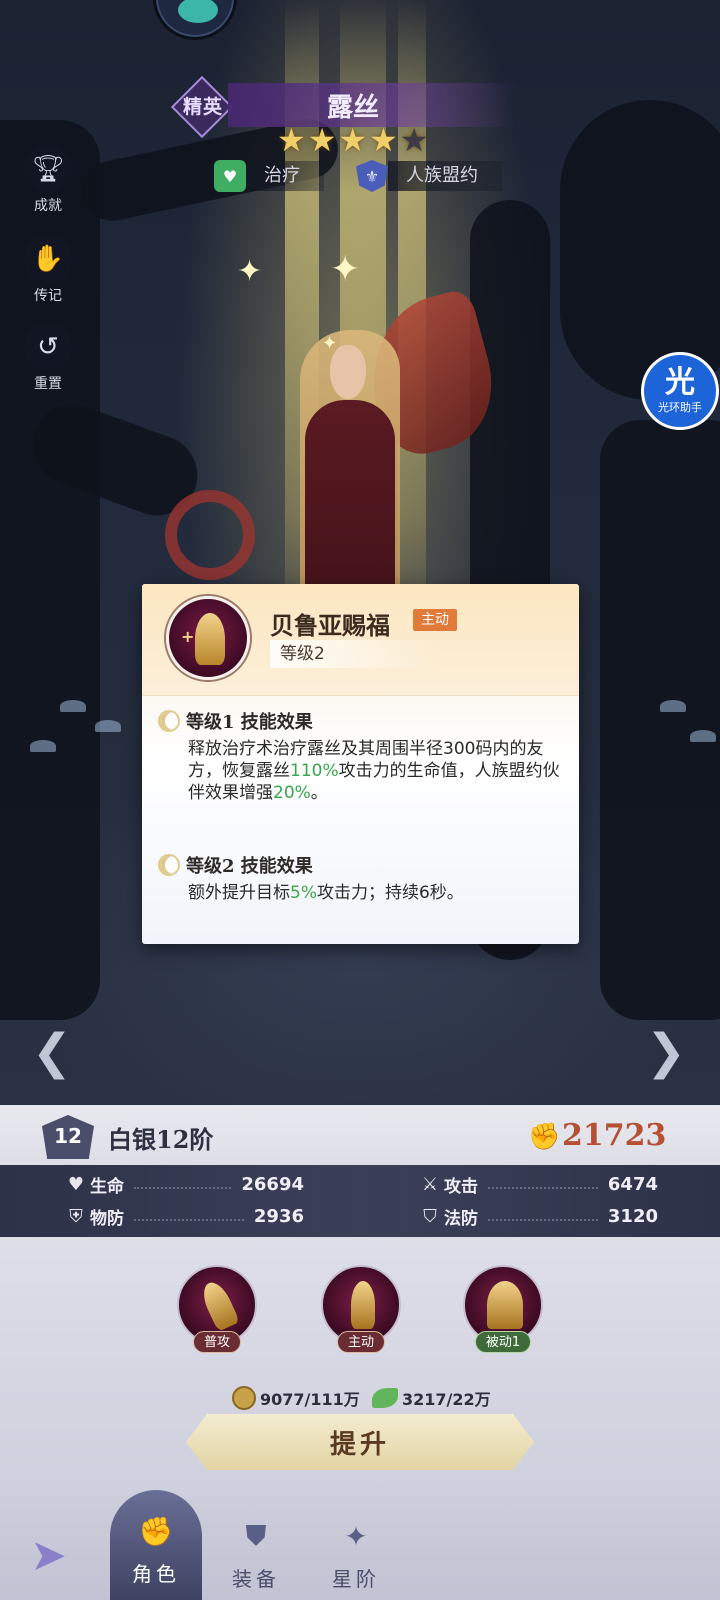  Describe the element at coordinates (184, 1216) in the screenshot. I see `stat-physical-defense: ⛨ 物防 2936` at that location.